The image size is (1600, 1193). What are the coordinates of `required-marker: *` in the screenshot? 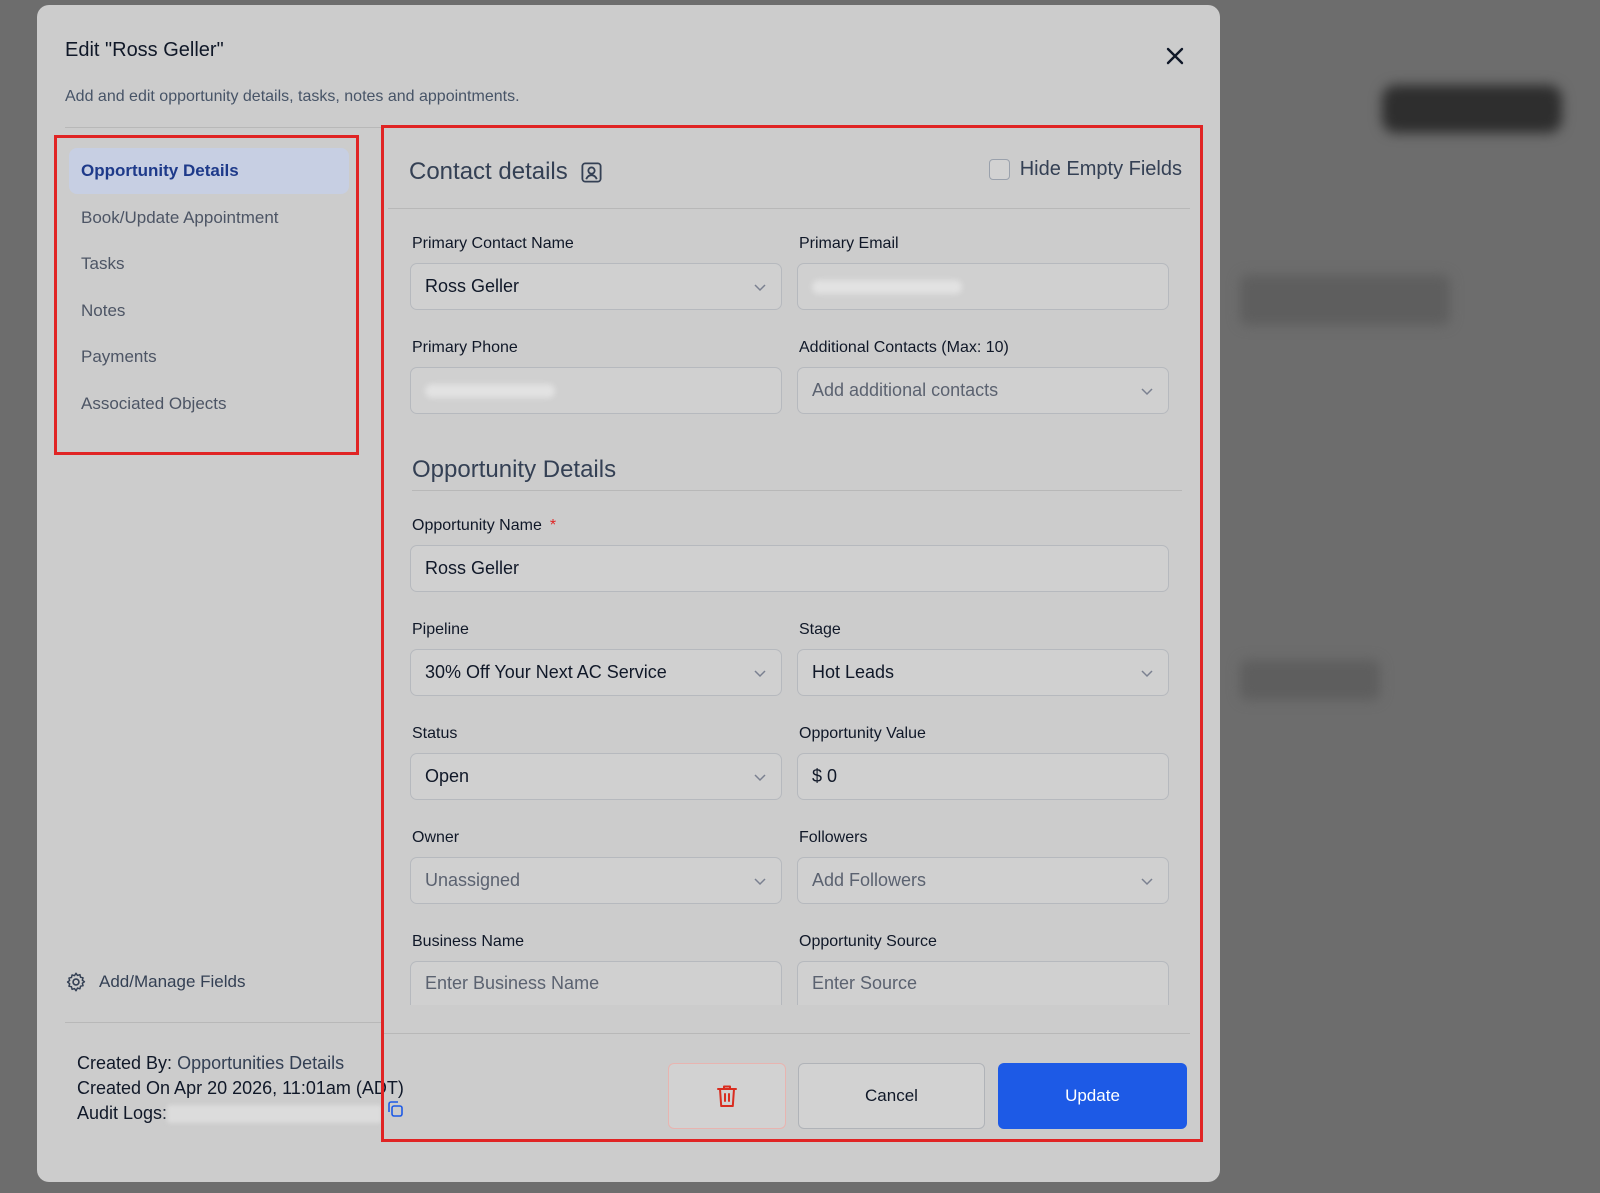 It's located at (553, 525).